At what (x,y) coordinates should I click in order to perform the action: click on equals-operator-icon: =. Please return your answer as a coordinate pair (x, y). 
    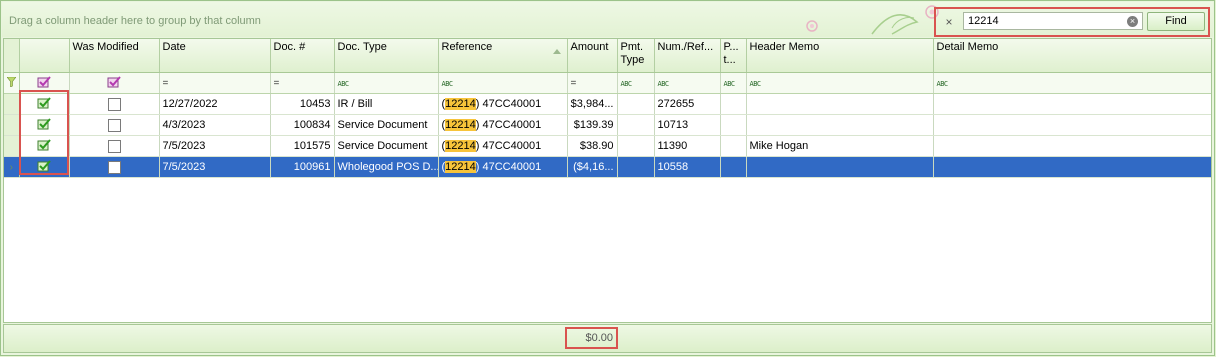
    Looking at the image, I should click on (276, 83).